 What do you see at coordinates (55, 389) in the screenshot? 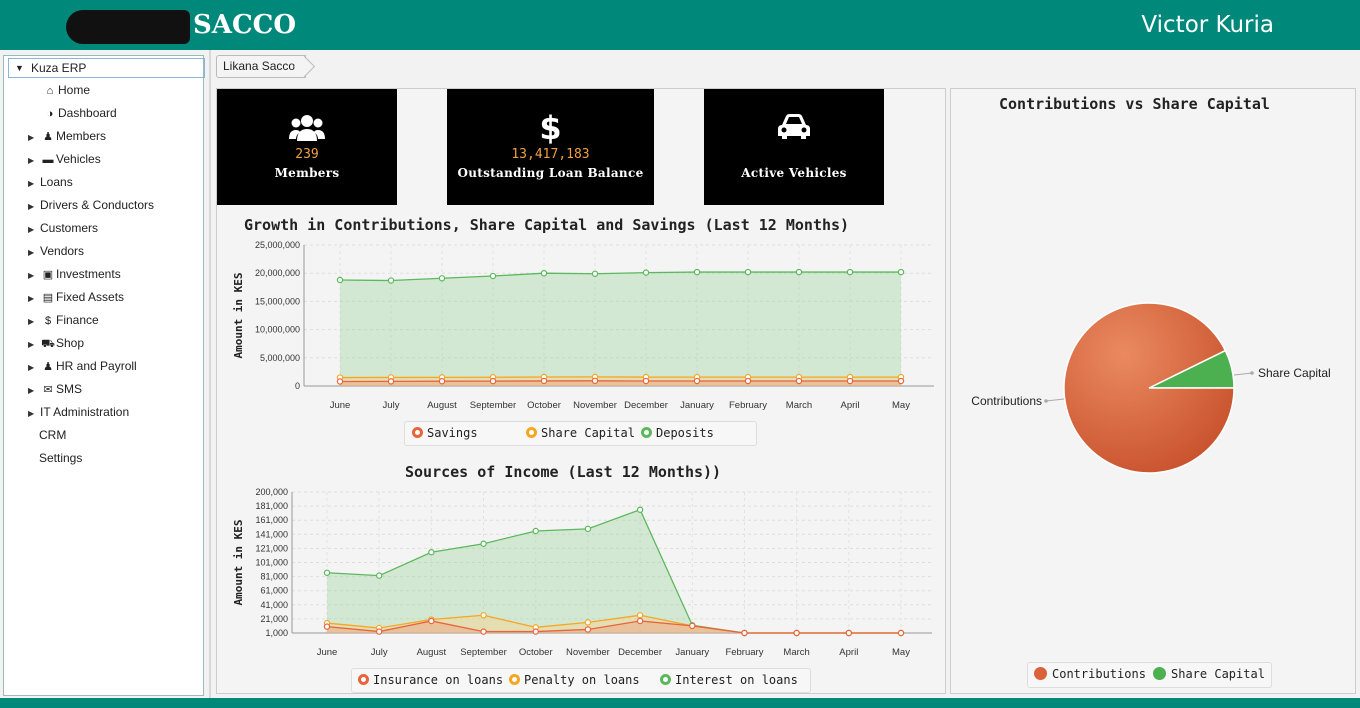
I see `sidebar-item-sms: ▶ ✉ SMS` at bounding box center [55, 389].